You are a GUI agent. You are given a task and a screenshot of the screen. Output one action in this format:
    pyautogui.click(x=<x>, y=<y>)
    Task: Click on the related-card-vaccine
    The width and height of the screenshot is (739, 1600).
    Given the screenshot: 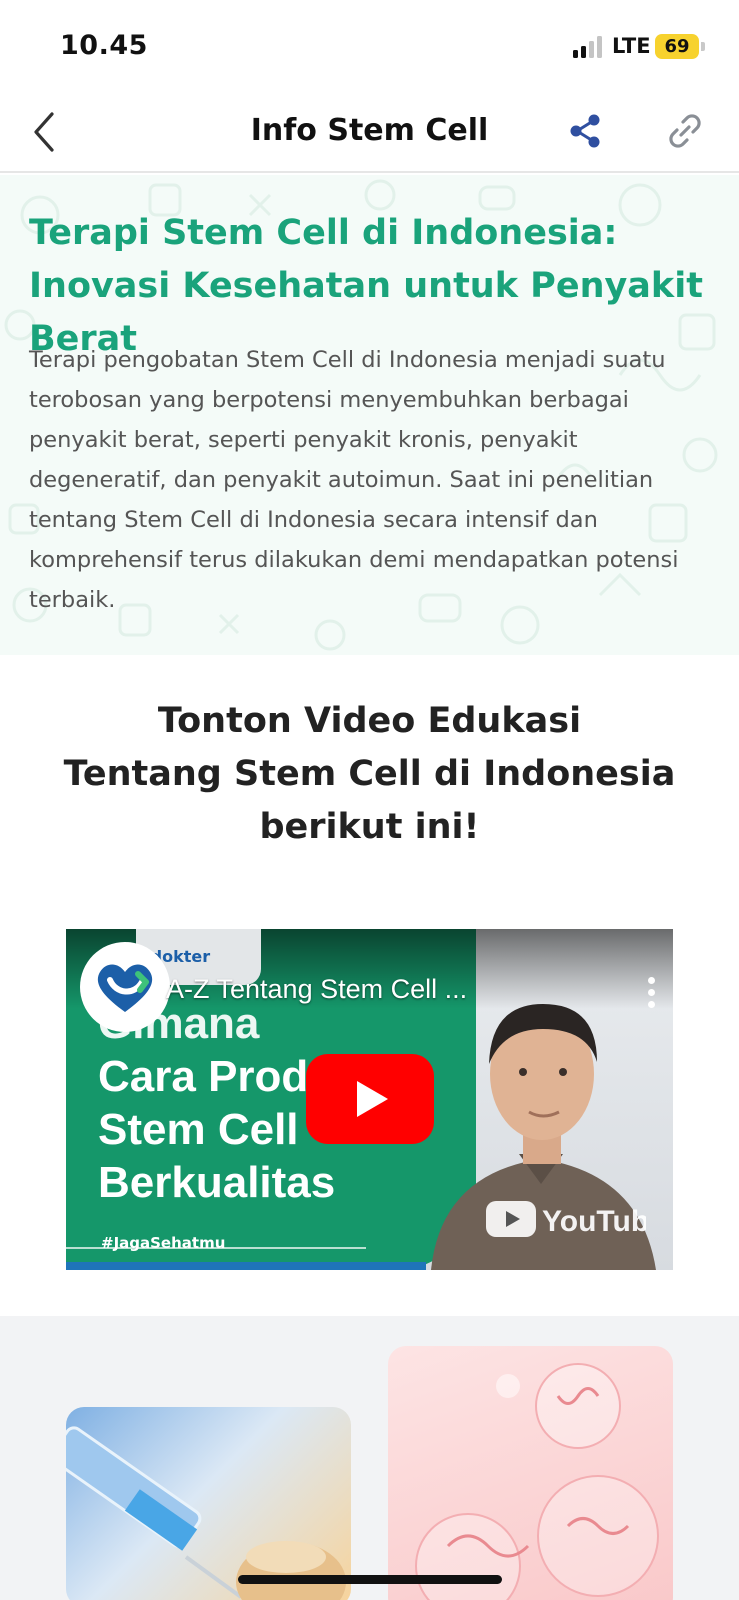 What is the action you would take?
    pyautogui.click(x=208, y=1503)
    